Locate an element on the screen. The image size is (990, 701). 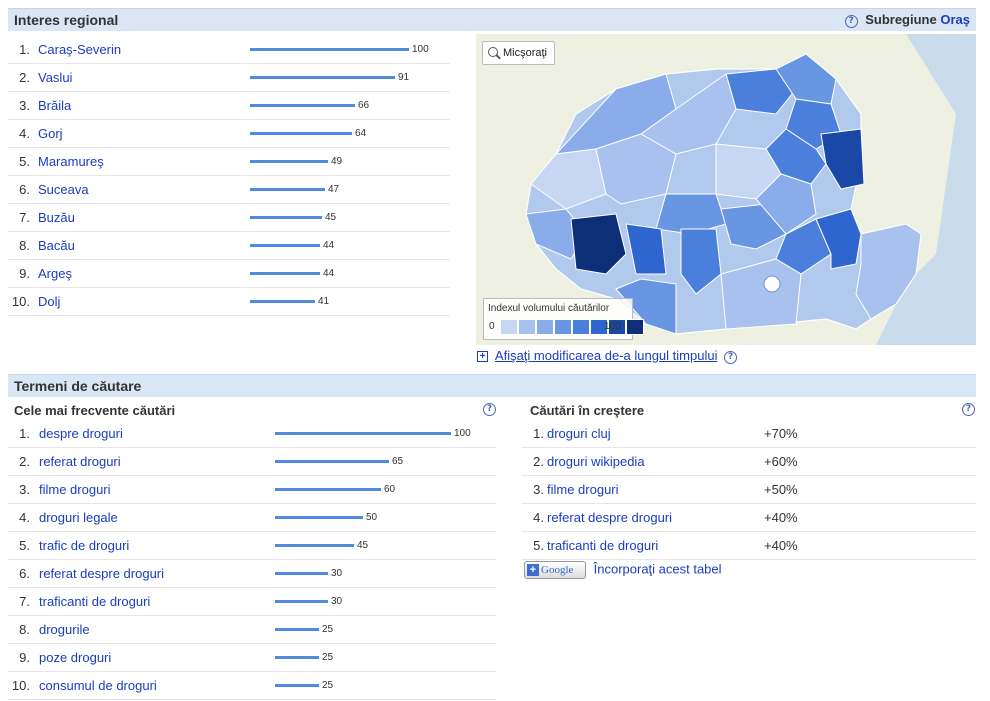
region-link: Dolj is located at coordinates (49, 301).